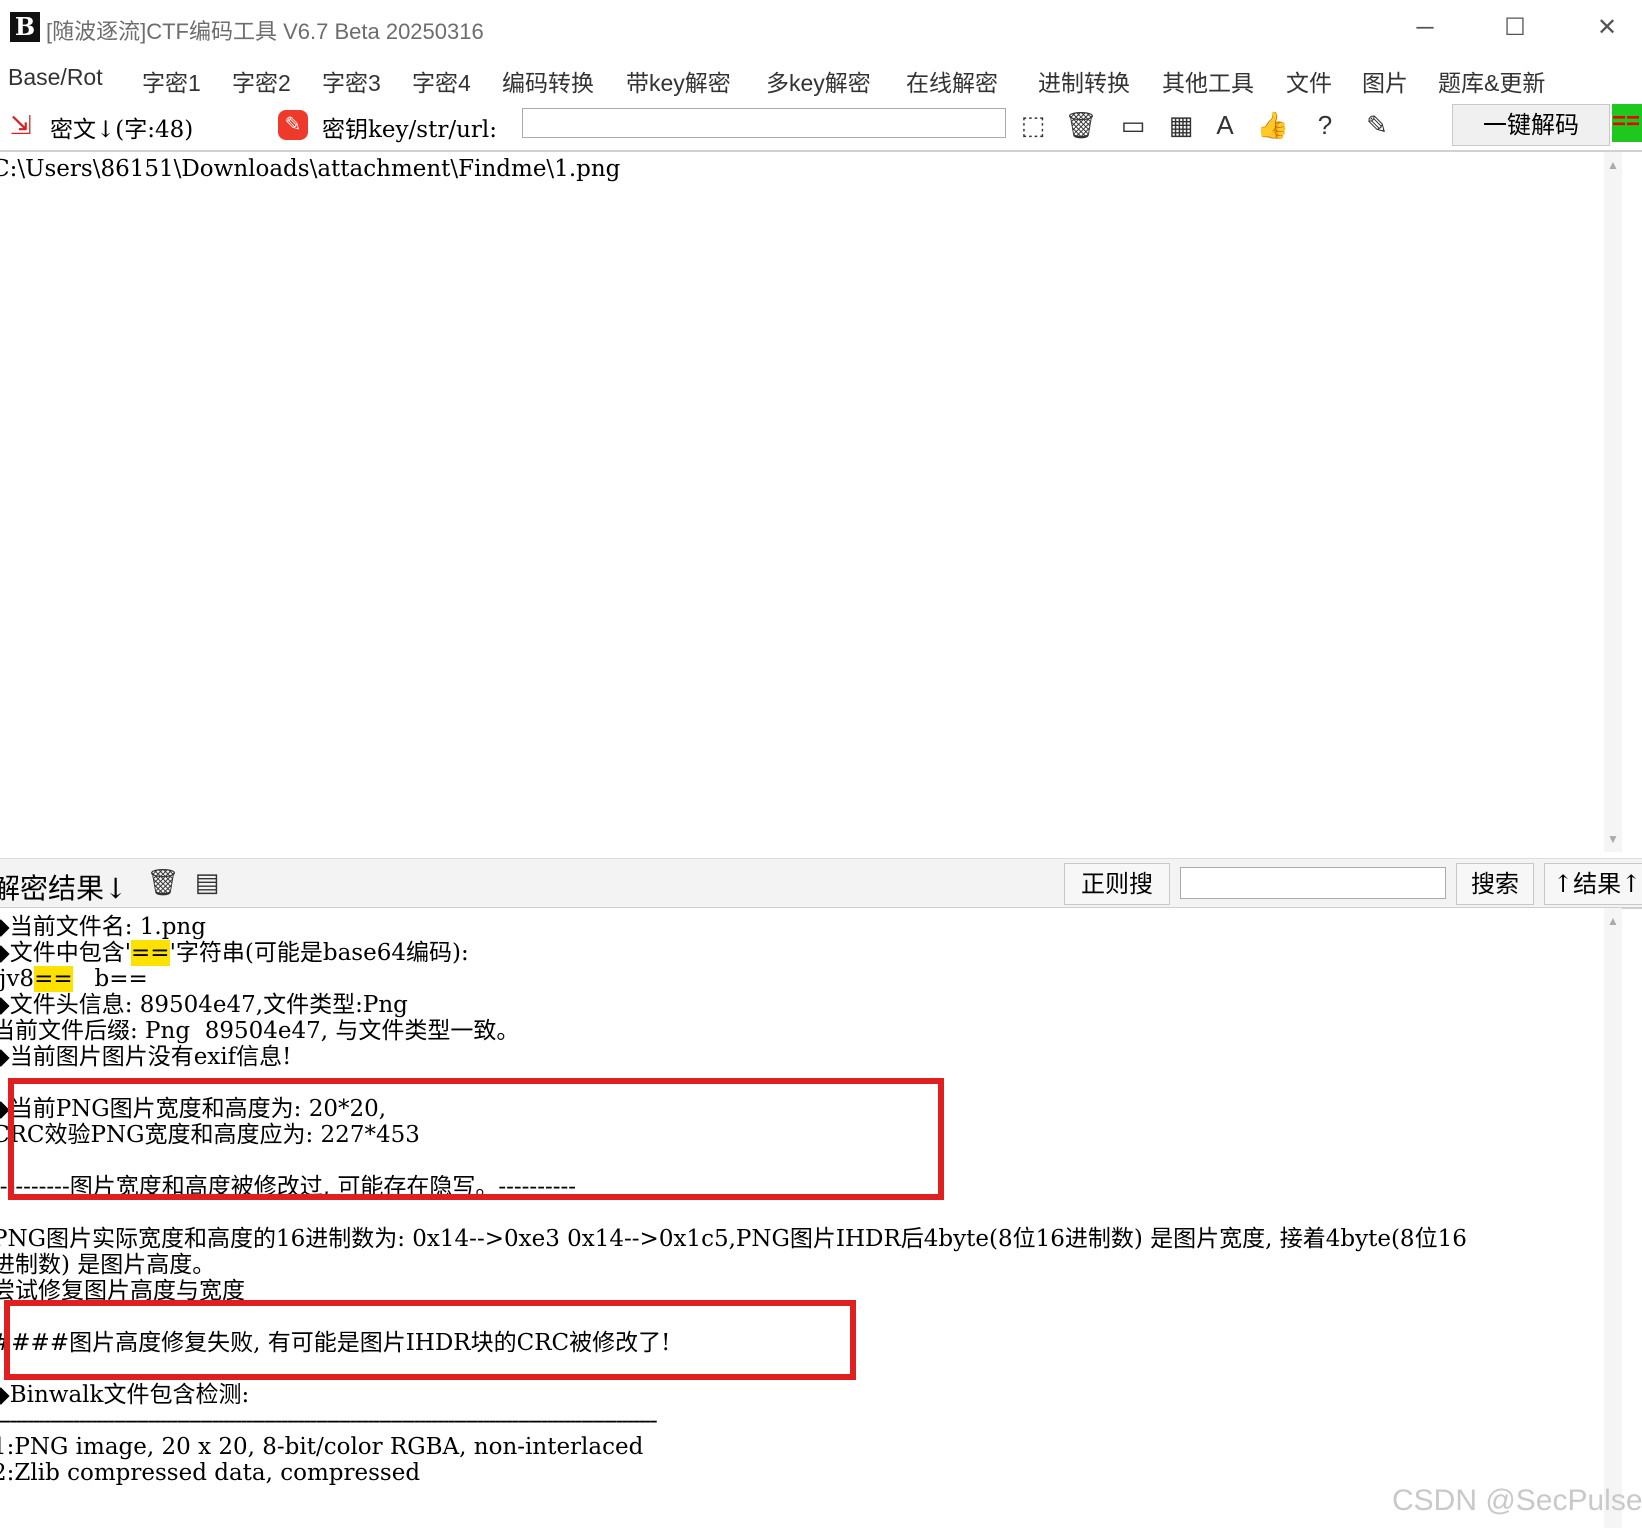 The width and height of the screenshot is (1642, 1528). What do you see at coordinates (1531, 125) in the screenshot?
I see `one-click-decode-button: 一键解码` at bounding box center [1531, 125].